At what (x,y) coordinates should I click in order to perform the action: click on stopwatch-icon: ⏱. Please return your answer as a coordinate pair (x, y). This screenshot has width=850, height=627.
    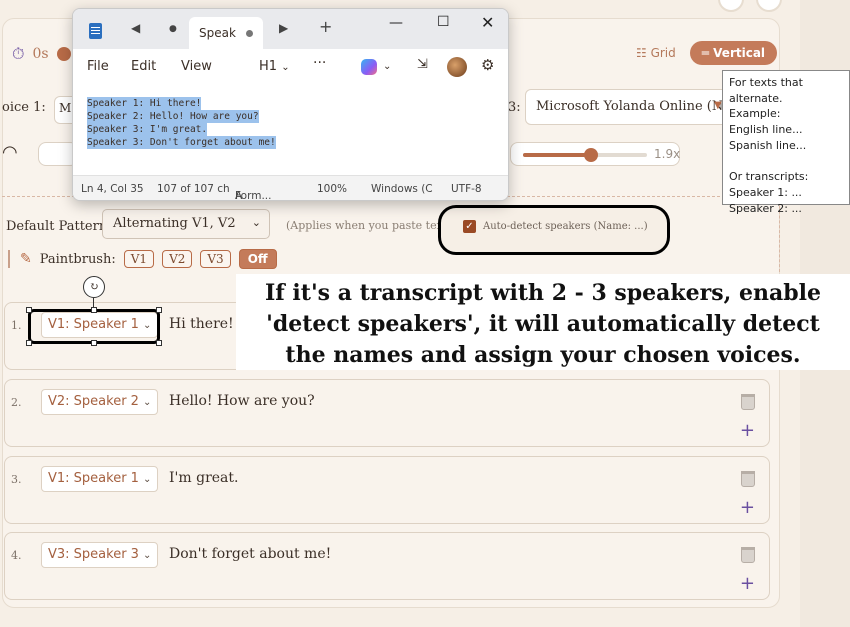
    Looking at the image, I should click on (18, 53).